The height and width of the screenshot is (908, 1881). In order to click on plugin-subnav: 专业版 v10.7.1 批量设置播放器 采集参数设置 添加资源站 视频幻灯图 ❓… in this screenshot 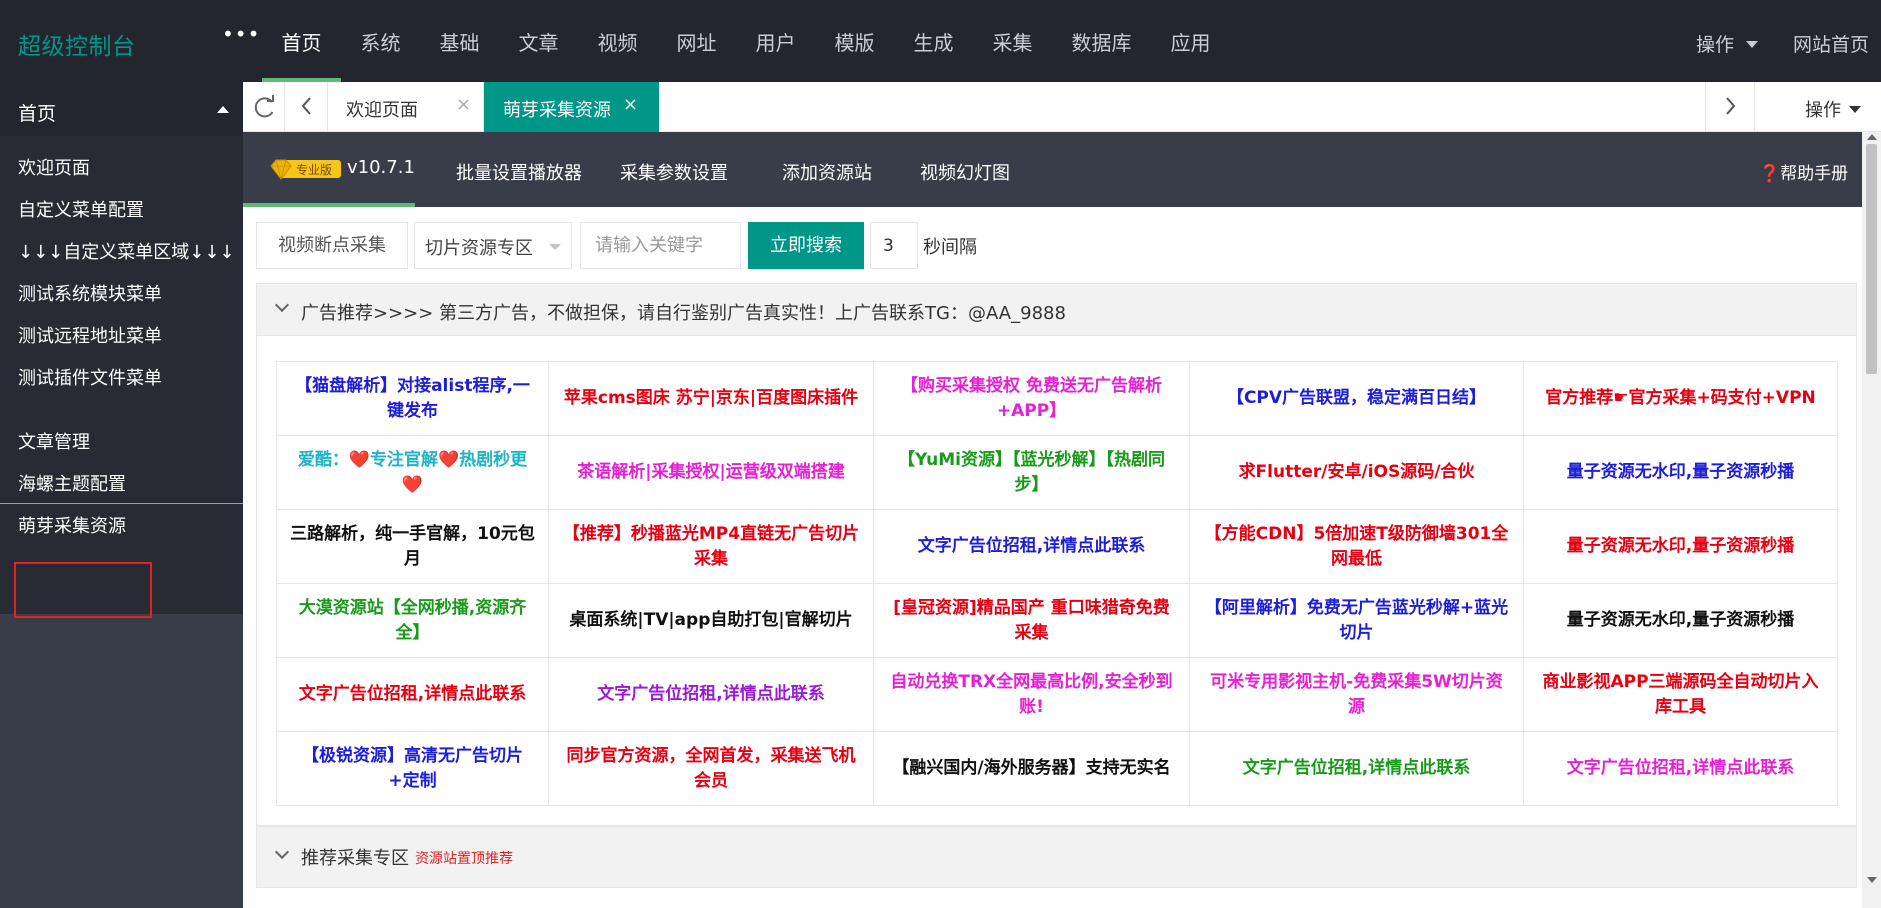, I will do `click(1052, 169)`.